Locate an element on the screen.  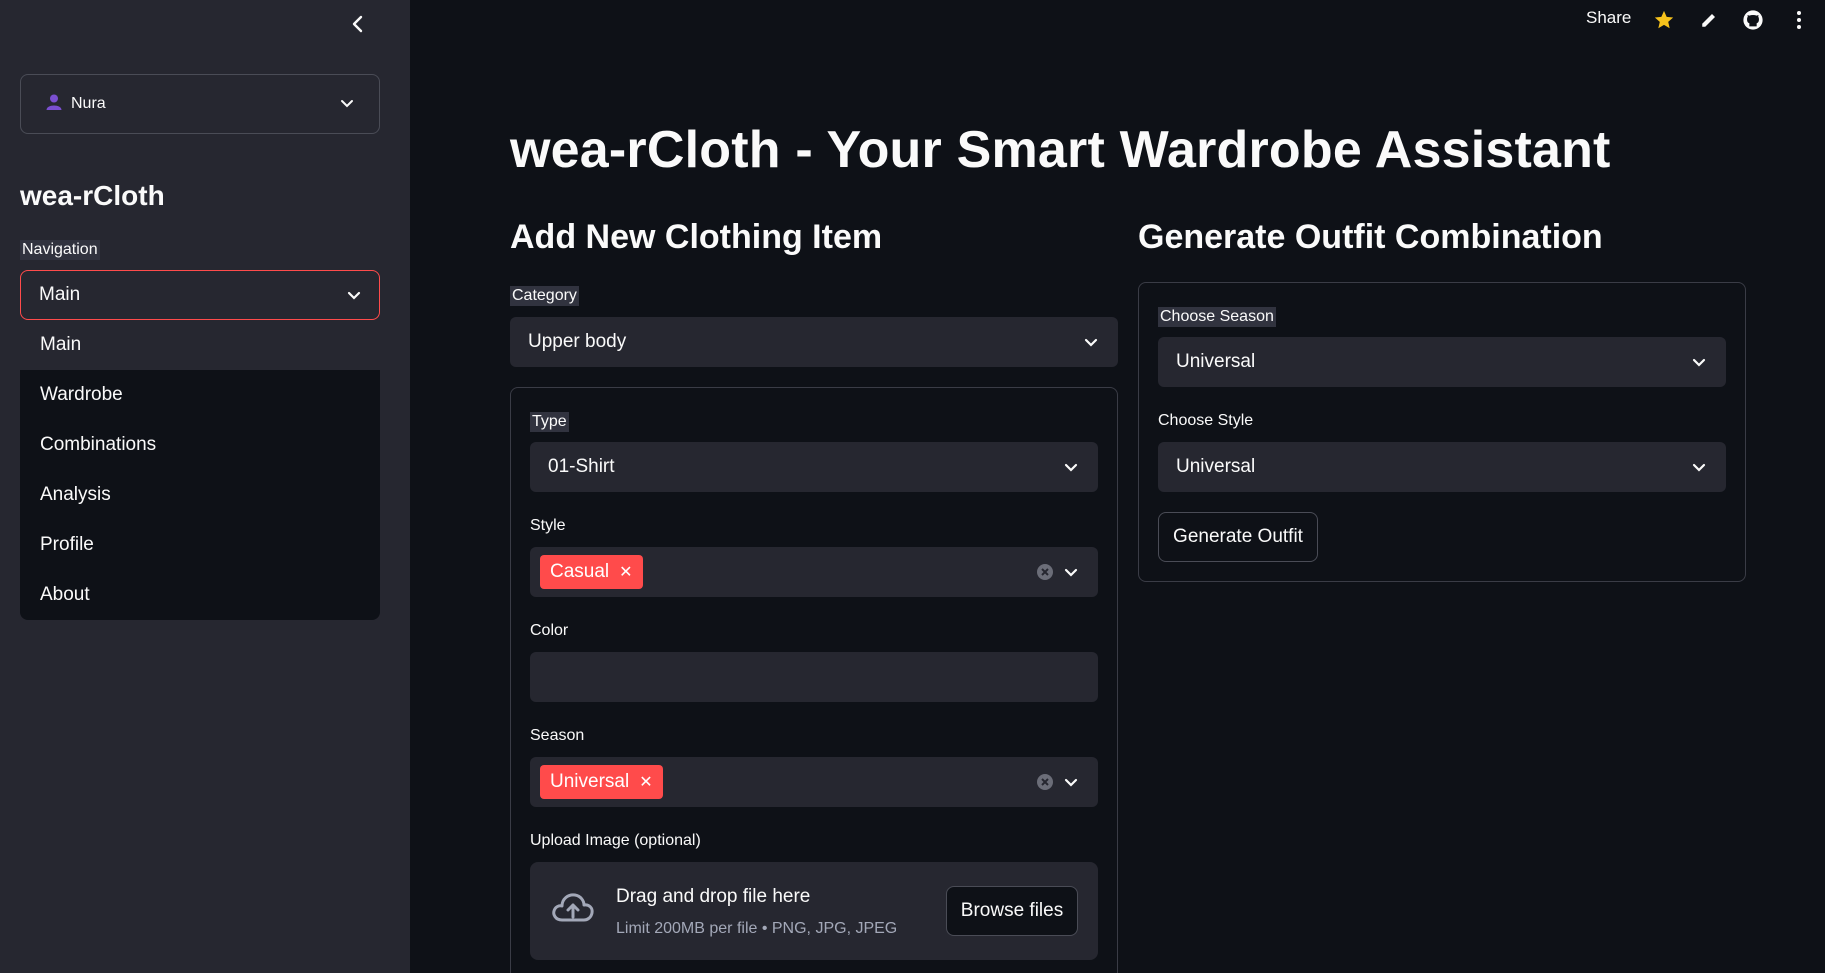
color-label: Color is located at coordinates (549, 630).